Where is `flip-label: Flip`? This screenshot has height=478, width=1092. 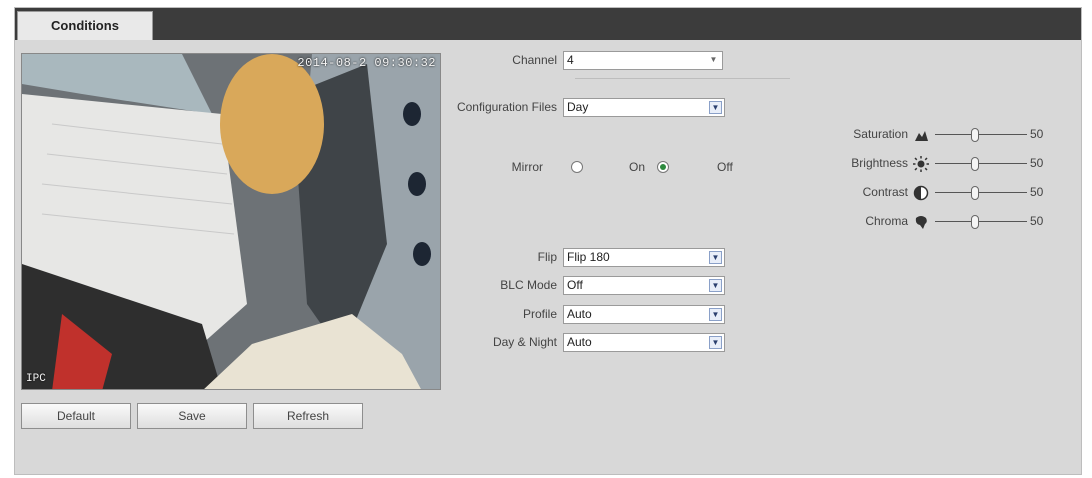 flip-label: Flip is located at coordinates (547, 257).